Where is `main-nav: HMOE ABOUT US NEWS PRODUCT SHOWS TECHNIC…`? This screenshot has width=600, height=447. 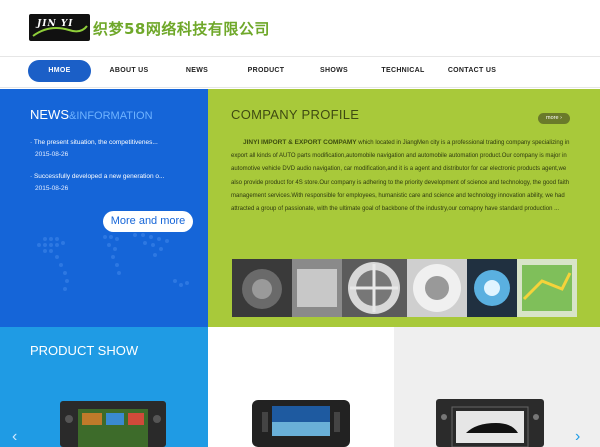 main-nav: HMOE ABOUT US NEWS PRODUCT SHOWS TECHNIC… is located at coordinates (300, 72).